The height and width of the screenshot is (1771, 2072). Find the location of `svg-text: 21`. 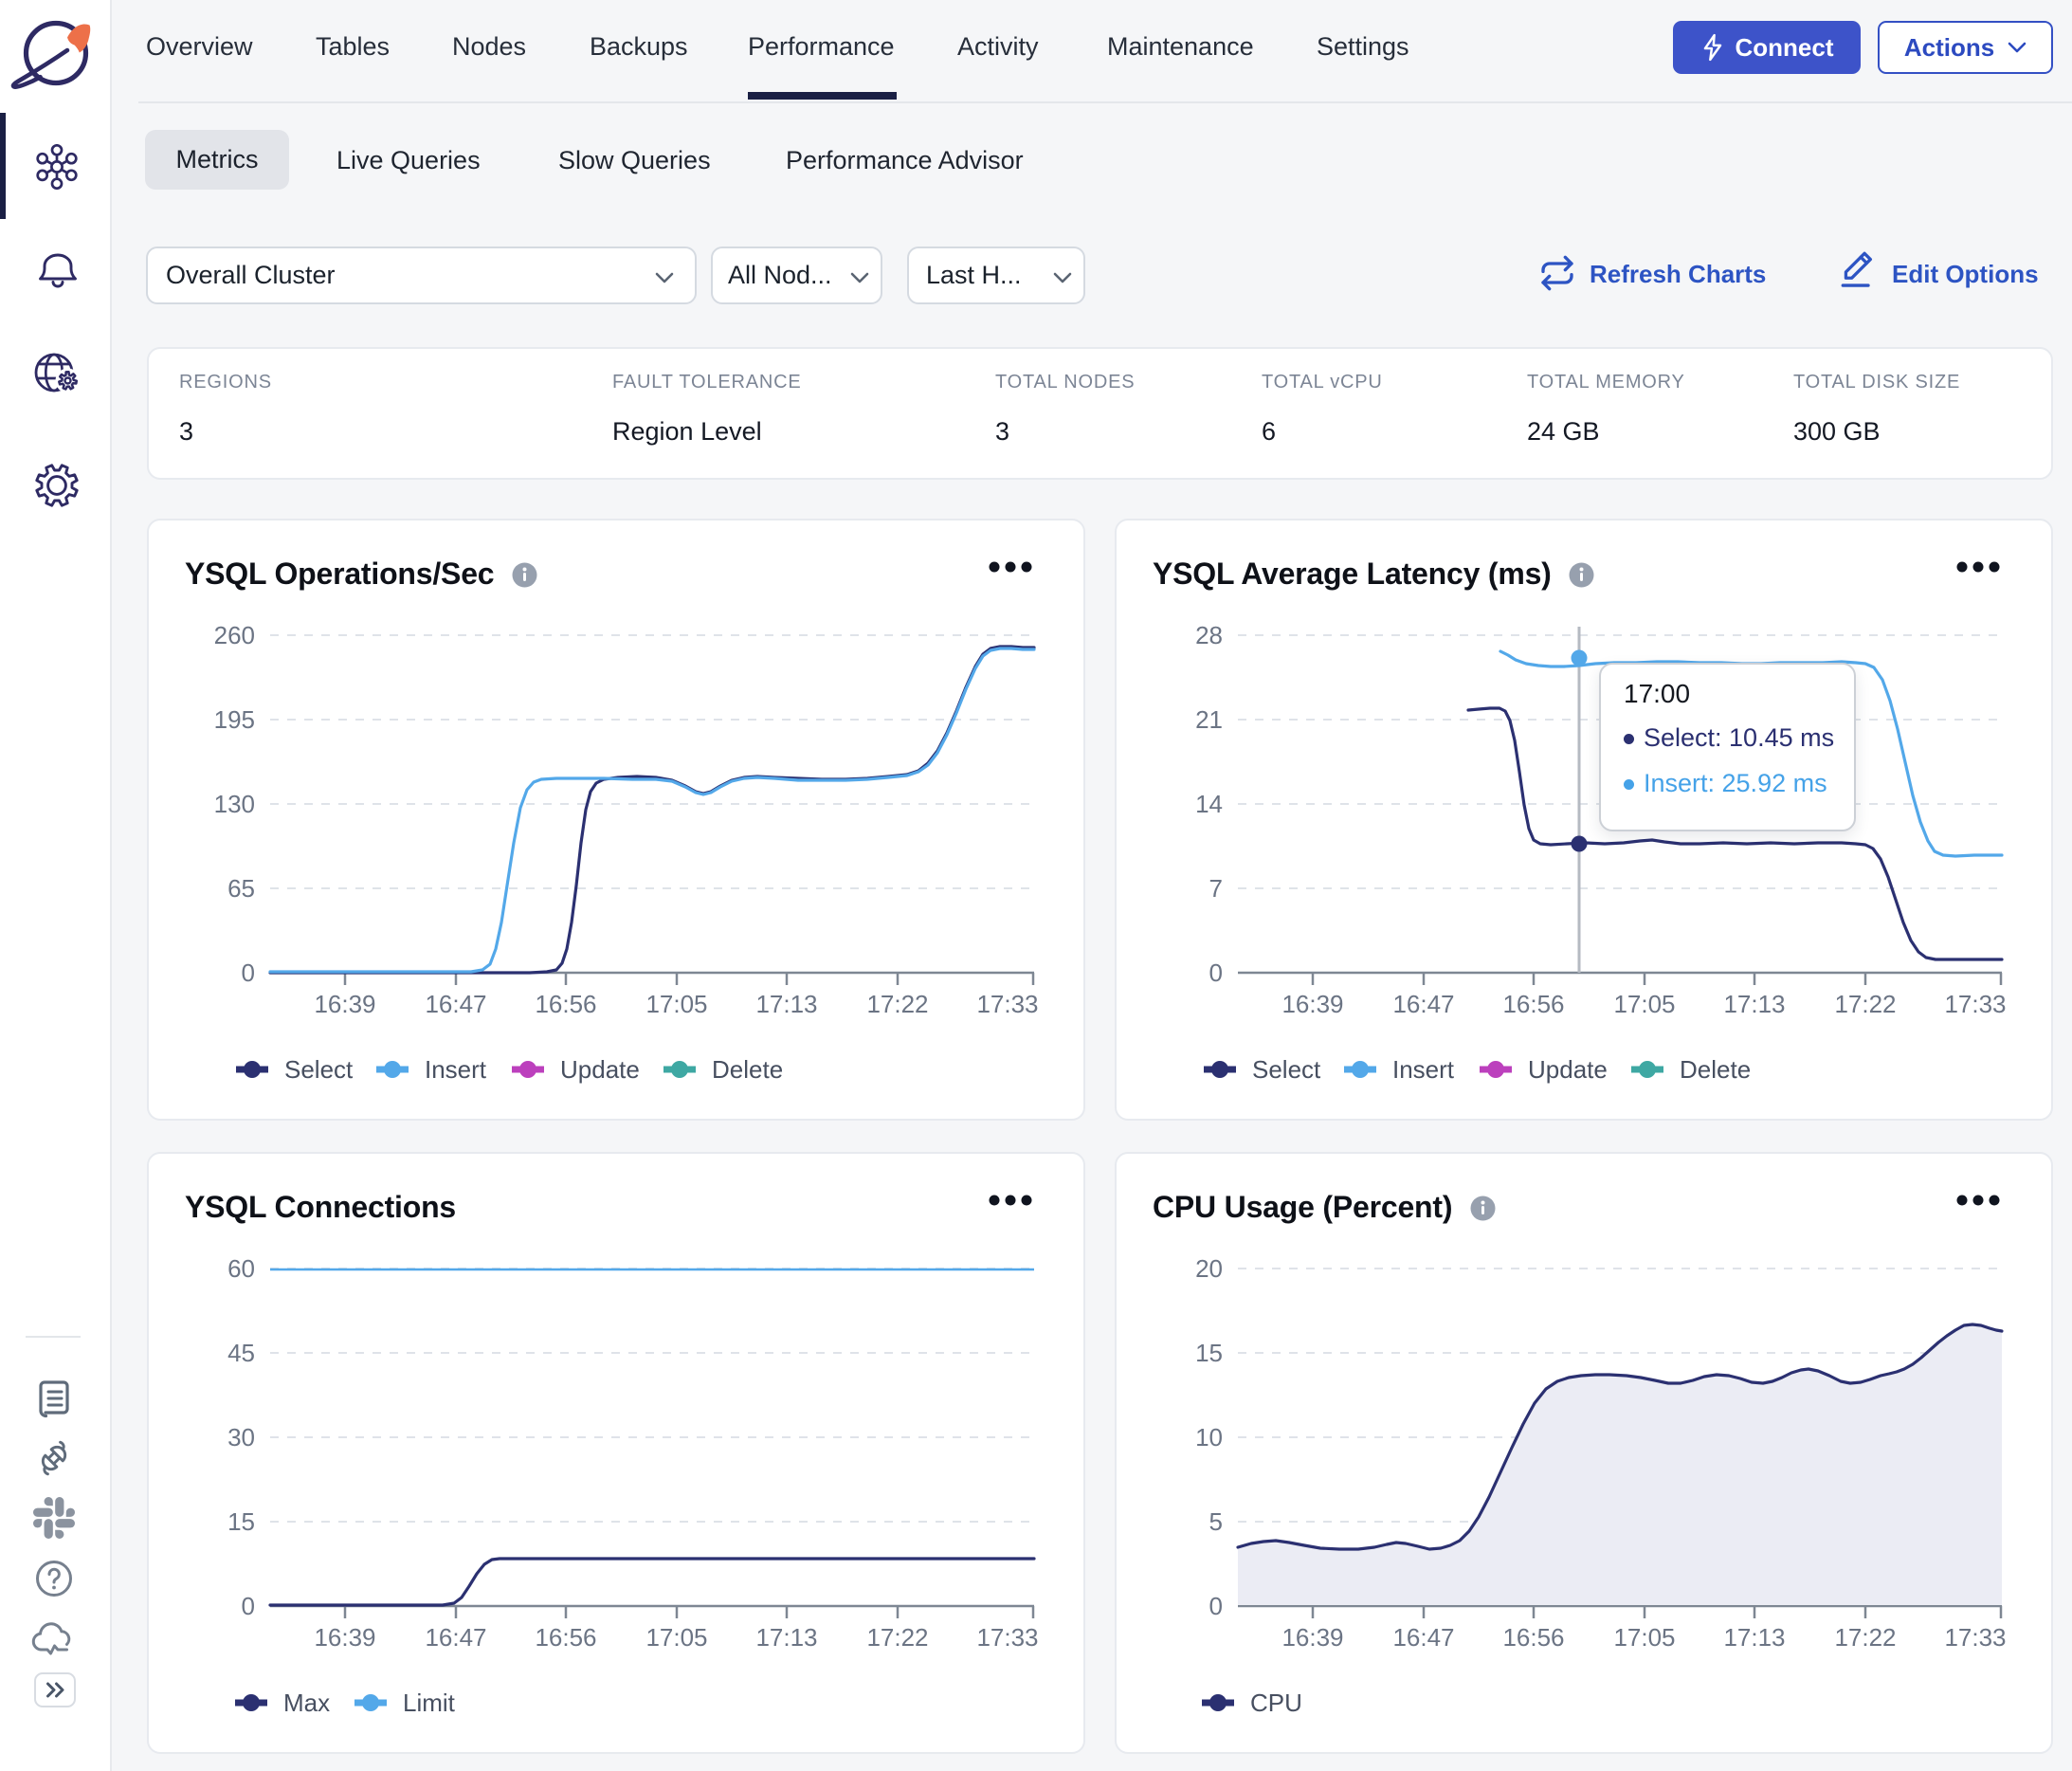

svg-text: 21 is located at coordinates (1209, 719).